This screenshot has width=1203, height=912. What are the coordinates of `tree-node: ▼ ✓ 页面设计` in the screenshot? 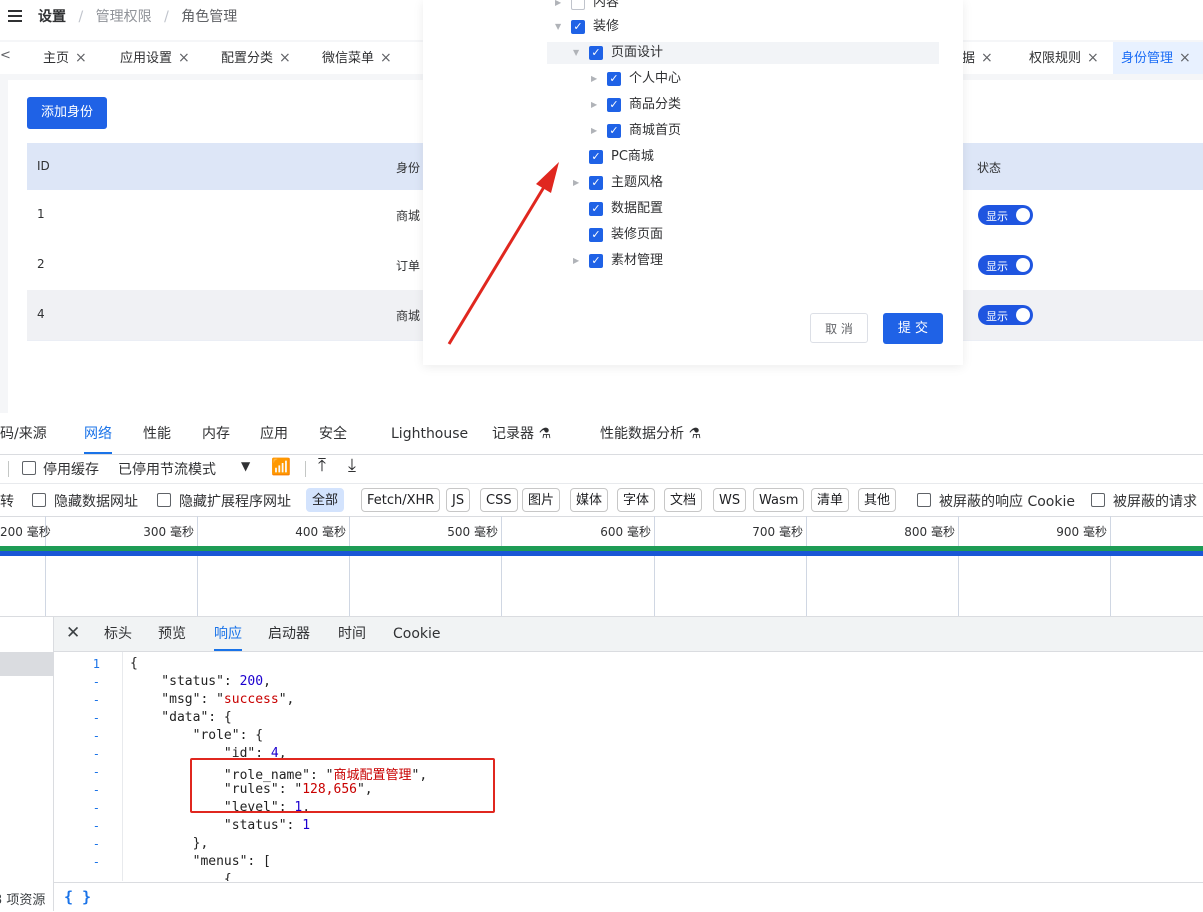 It's located at (743, 53).